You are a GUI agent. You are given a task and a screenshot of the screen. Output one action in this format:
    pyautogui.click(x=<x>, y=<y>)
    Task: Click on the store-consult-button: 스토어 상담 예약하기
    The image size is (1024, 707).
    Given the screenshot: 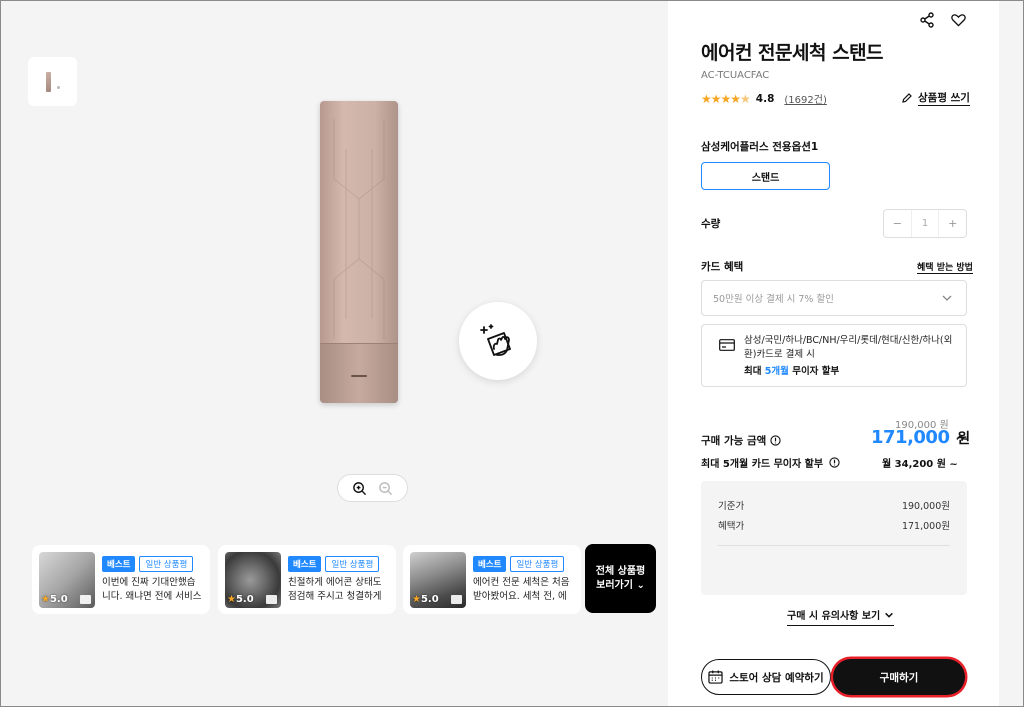 What is the action you would take?
    pyautogui.click(x=766, y=677)
    